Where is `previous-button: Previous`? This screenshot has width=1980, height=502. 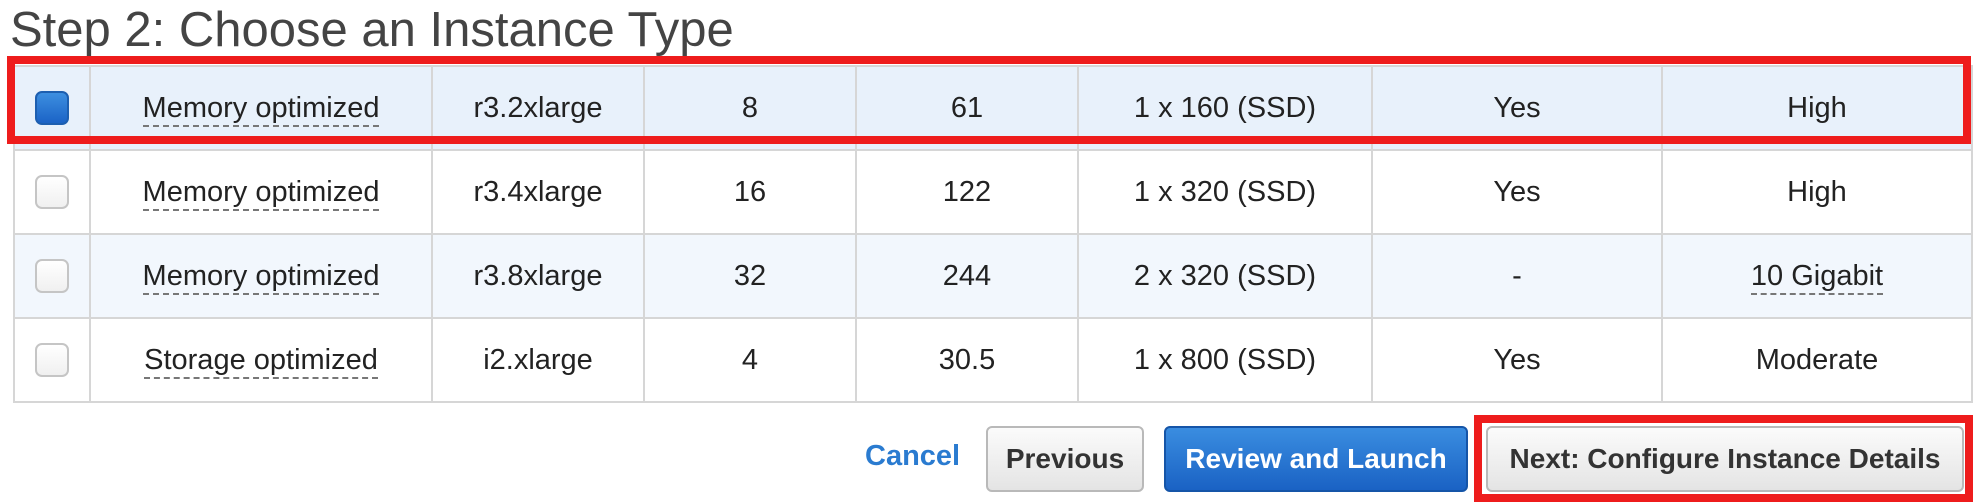 previous-button: Previous is located at coordinates (1065, 459).